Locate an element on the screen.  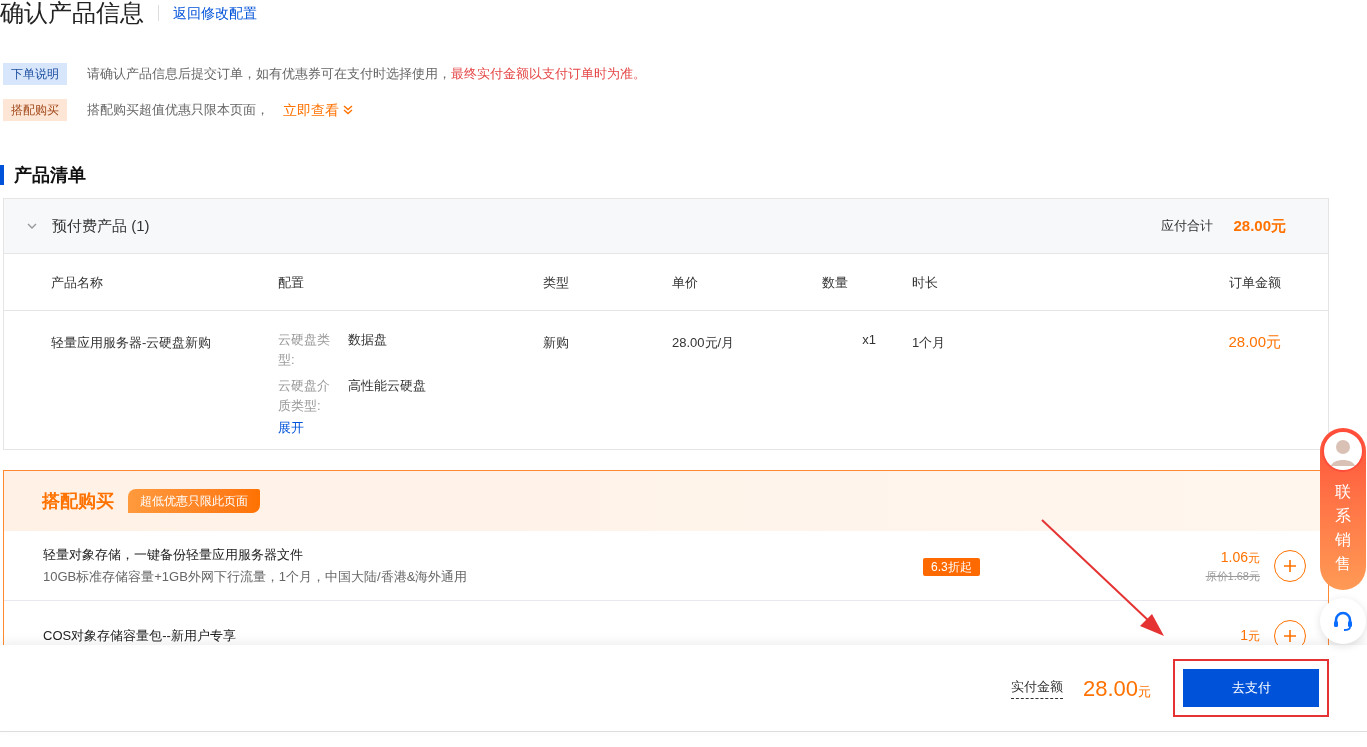
column-header: 单价 is located at coordinates (685, 282).